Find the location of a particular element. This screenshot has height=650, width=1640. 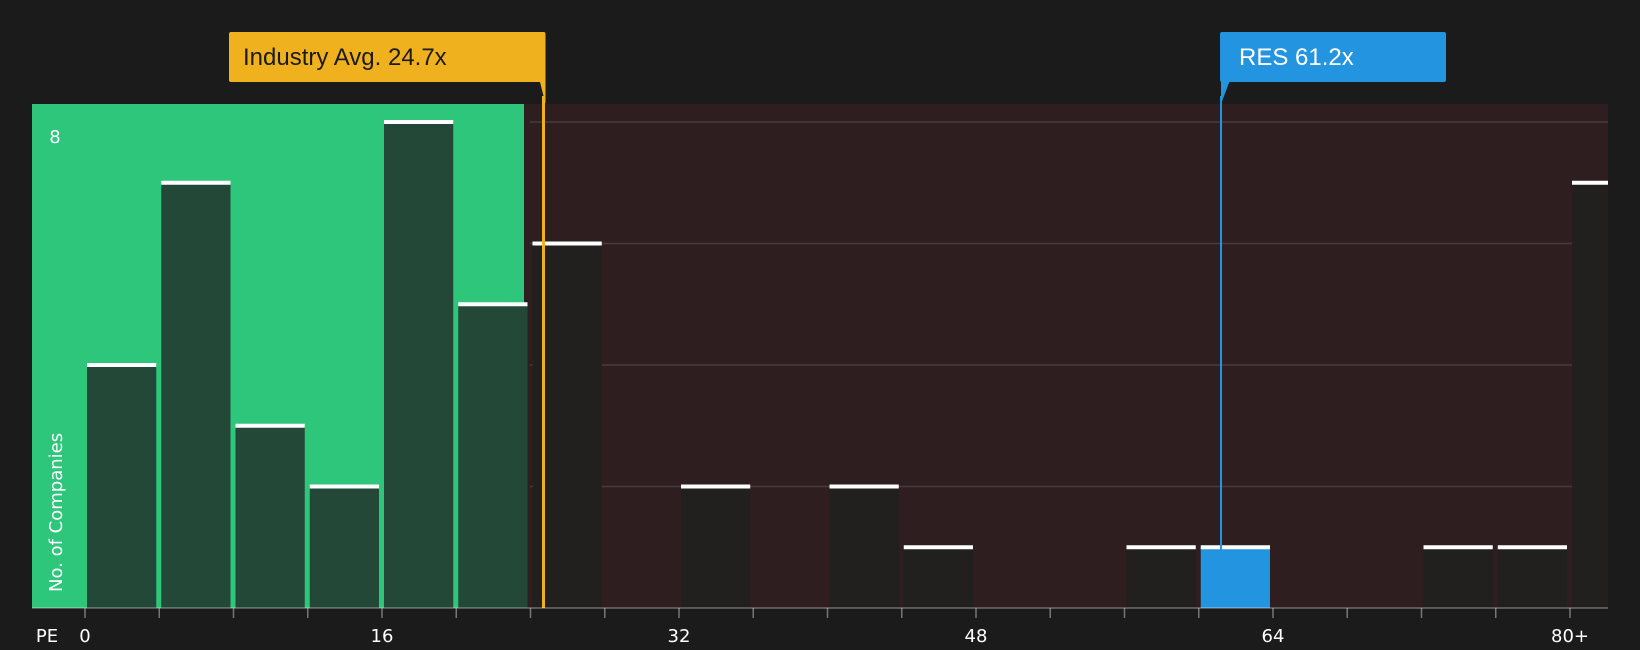

x-tick-label: 16 is located at coordinates (382, 636).